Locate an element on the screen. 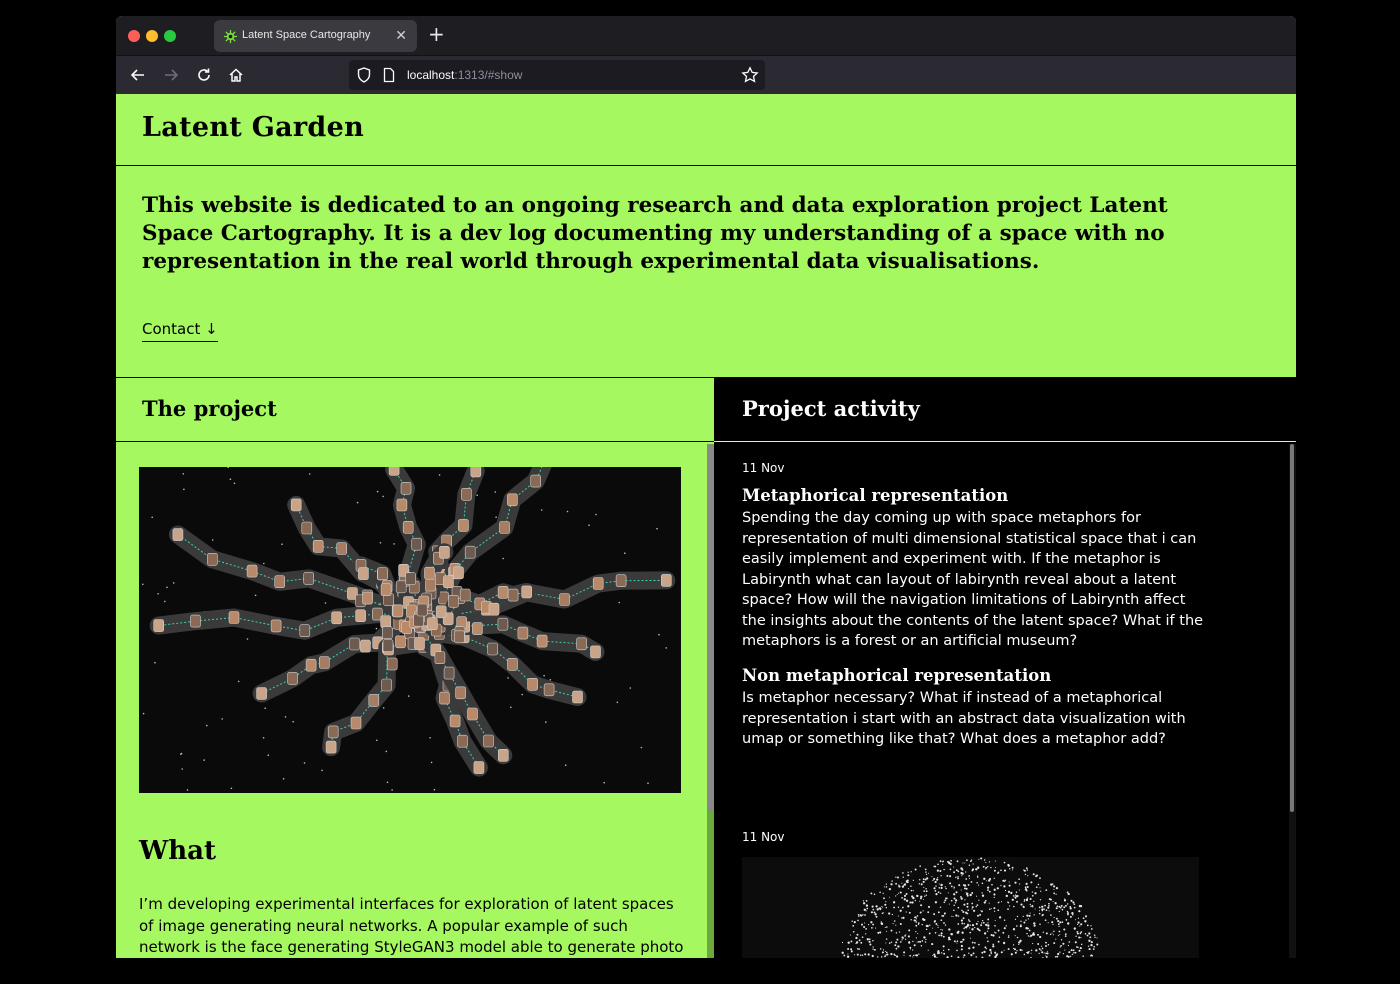 The height and width of the screenshot is (984, 1400). forward-button is located at coordinates (171, 75).